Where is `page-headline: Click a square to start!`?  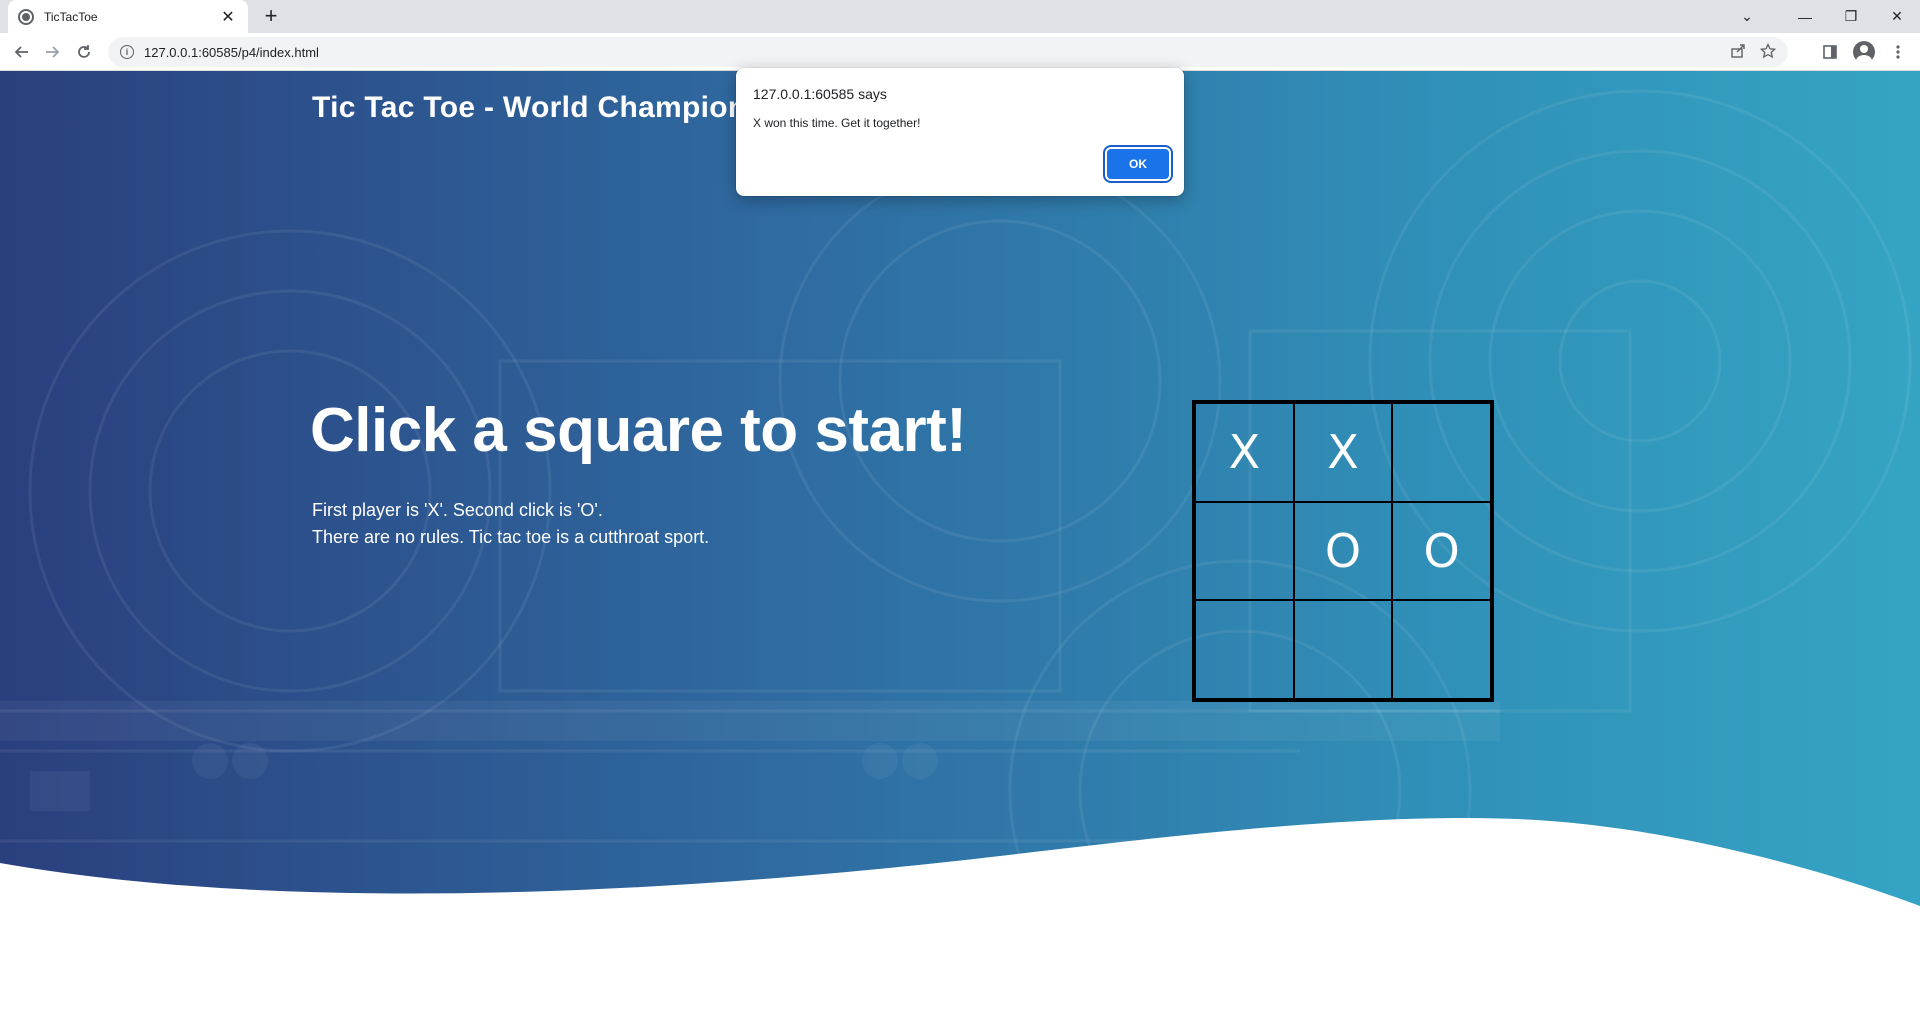
page-headline: Click a square to start! is located at coordinates (638, 430).